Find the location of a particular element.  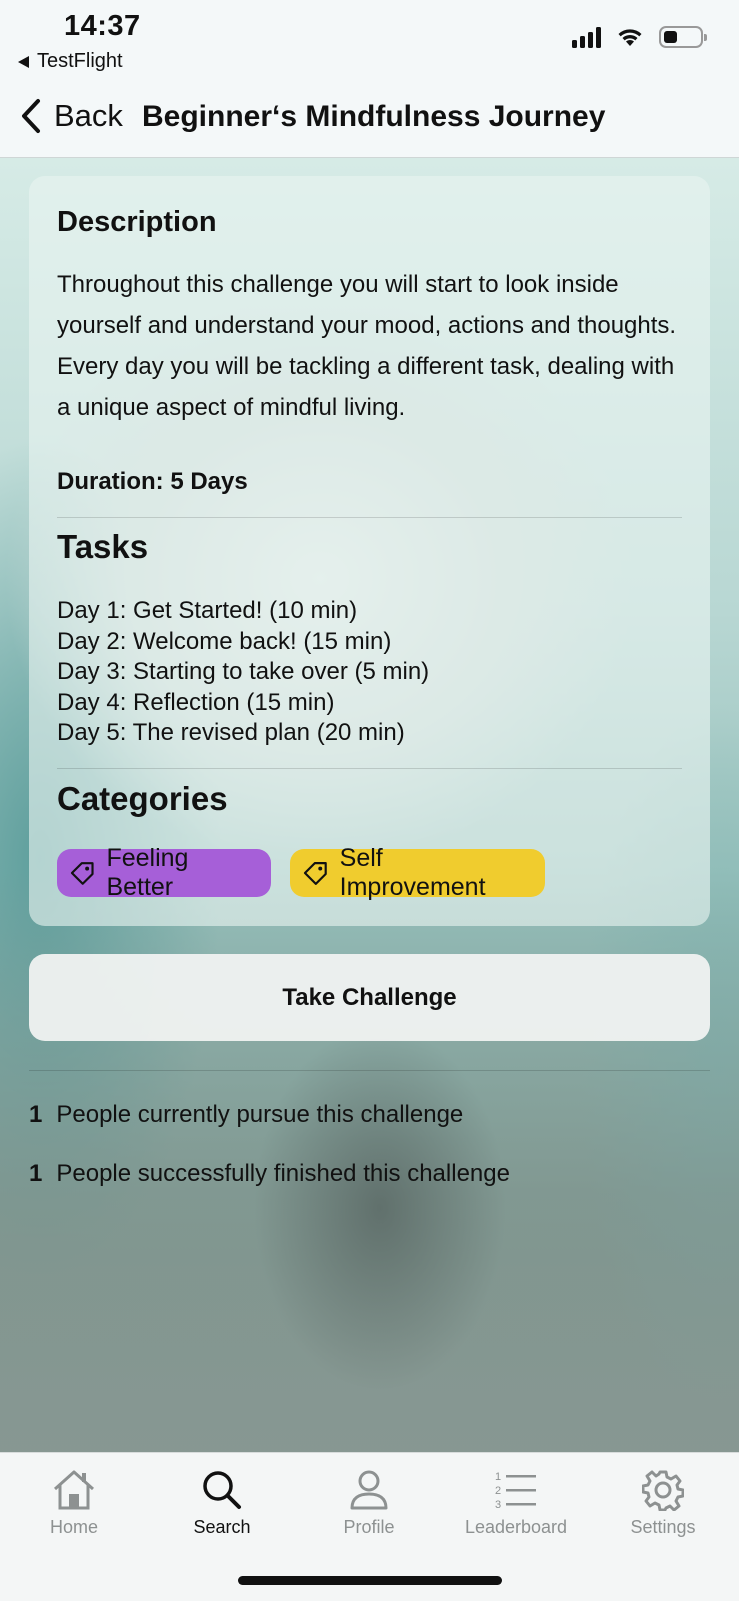

search-icon is located at coordinates (222, 1490).